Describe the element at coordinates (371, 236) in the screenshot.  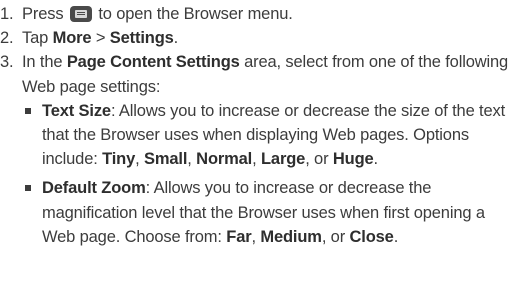
I see `option: Close` at that location.